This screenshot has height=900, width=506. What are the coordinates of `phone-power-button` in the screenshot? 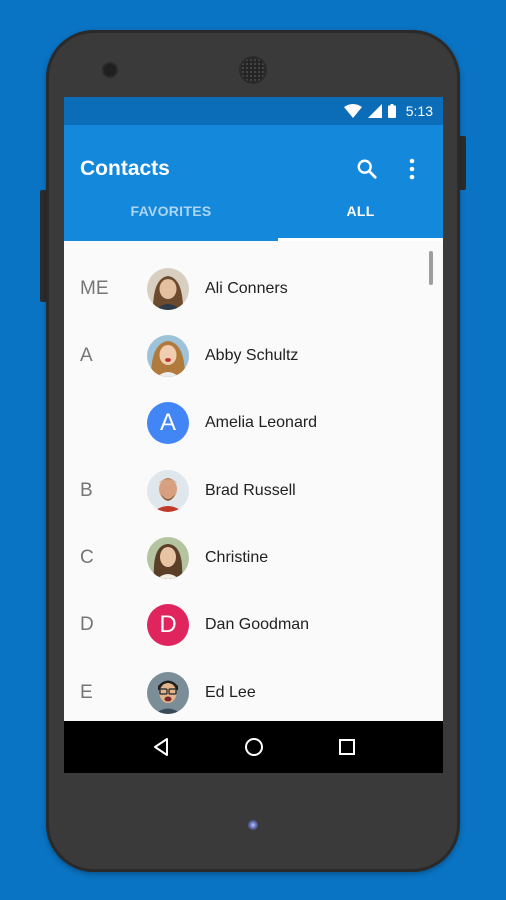 It's located at (462, 163).